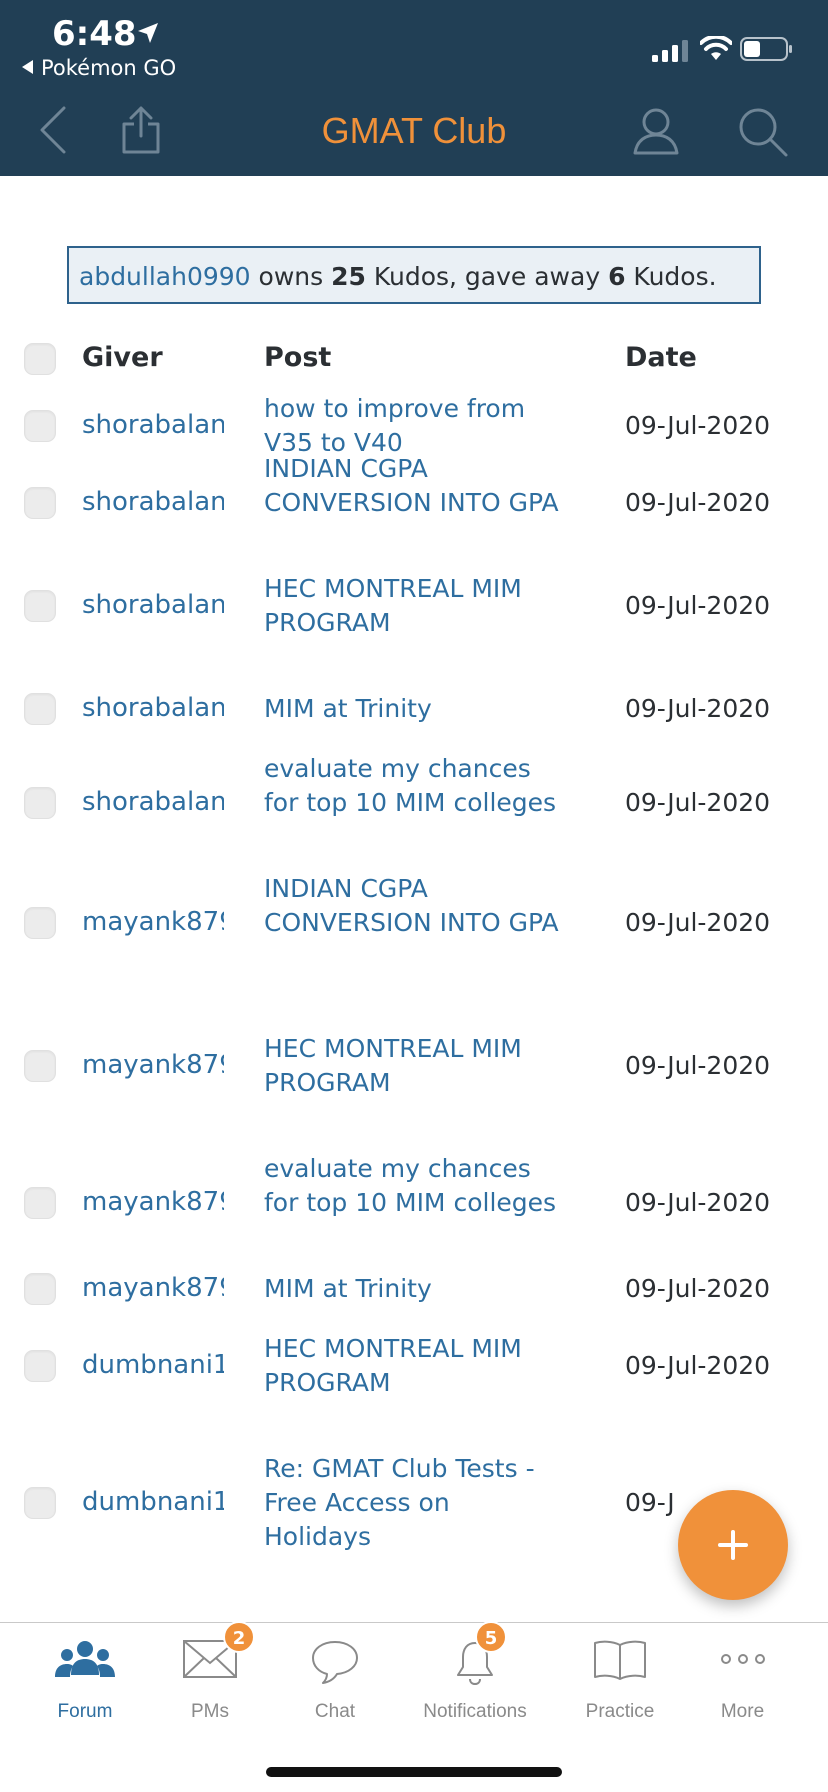 The height and width of the screenshot is (1792, 828). What do you see at coordinates (27, 67) in the screenshot?
I see `back-triangle-icon` at bounding box center [27, 67].